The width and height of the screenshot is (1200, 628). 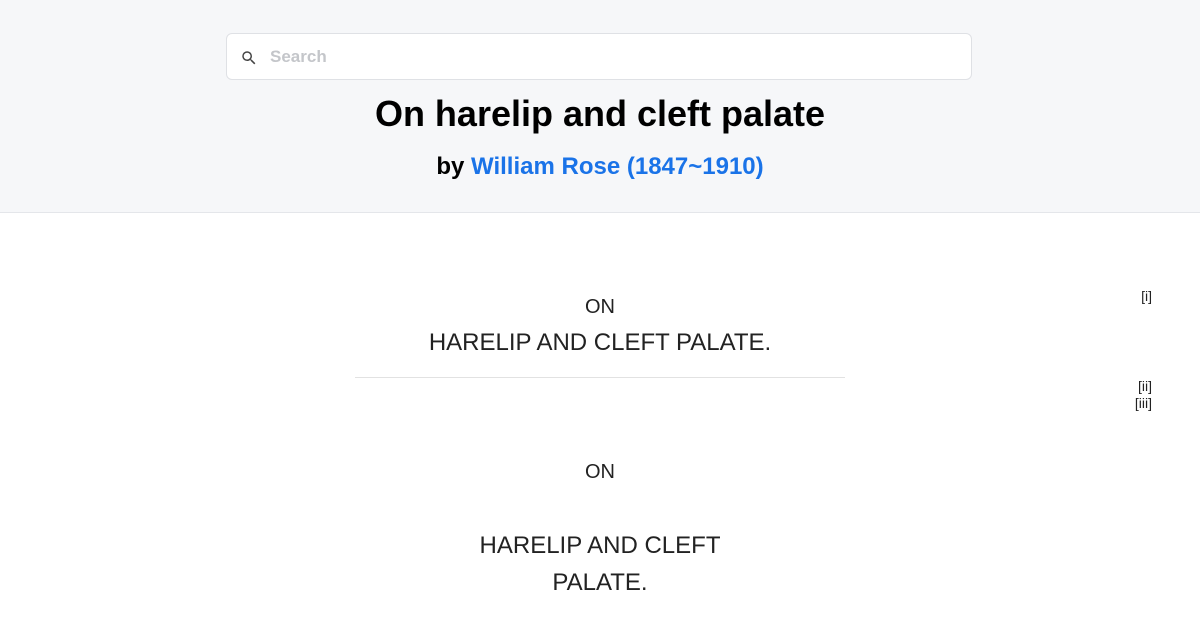 What do you see at coordinates (249, 58) in the screenshot?
I see `search-icon` at bounding box center [249, 58].